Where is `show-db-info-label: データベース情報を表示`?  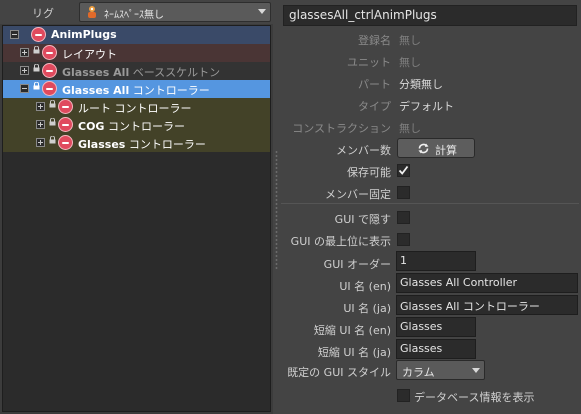
show-db-info-label: データベース情報を表示 is located at coordinates (474, 397).